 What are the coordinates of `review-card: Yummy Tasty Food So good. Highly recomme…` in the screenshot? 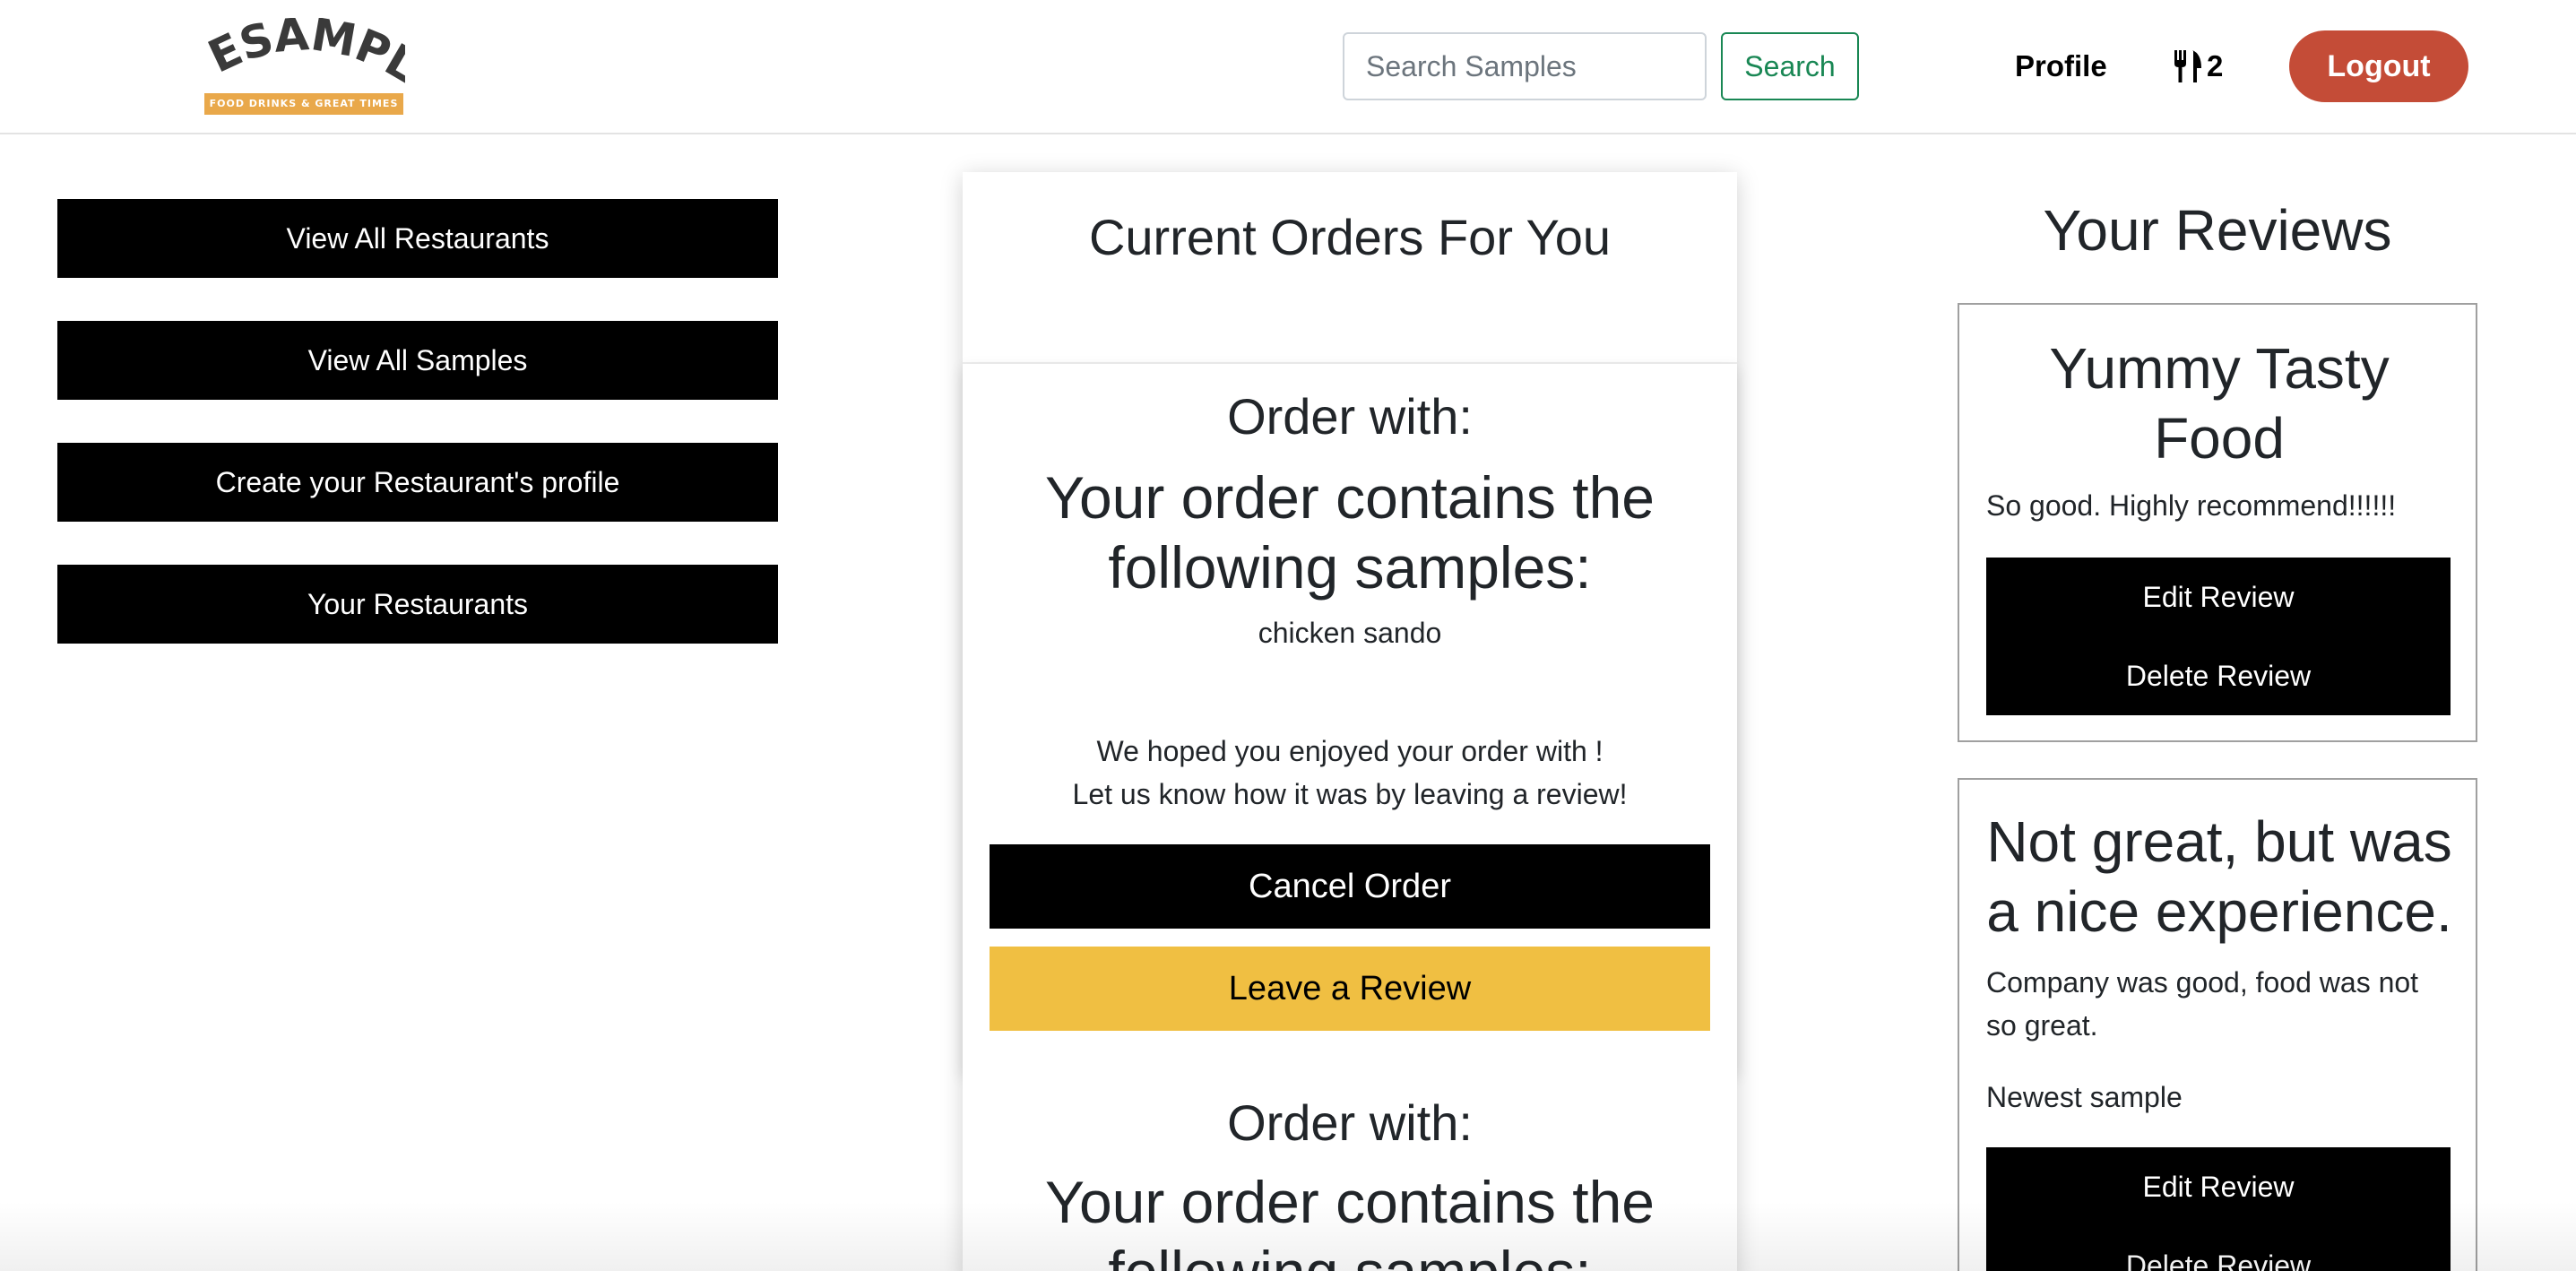 It's located at (2217, 523).